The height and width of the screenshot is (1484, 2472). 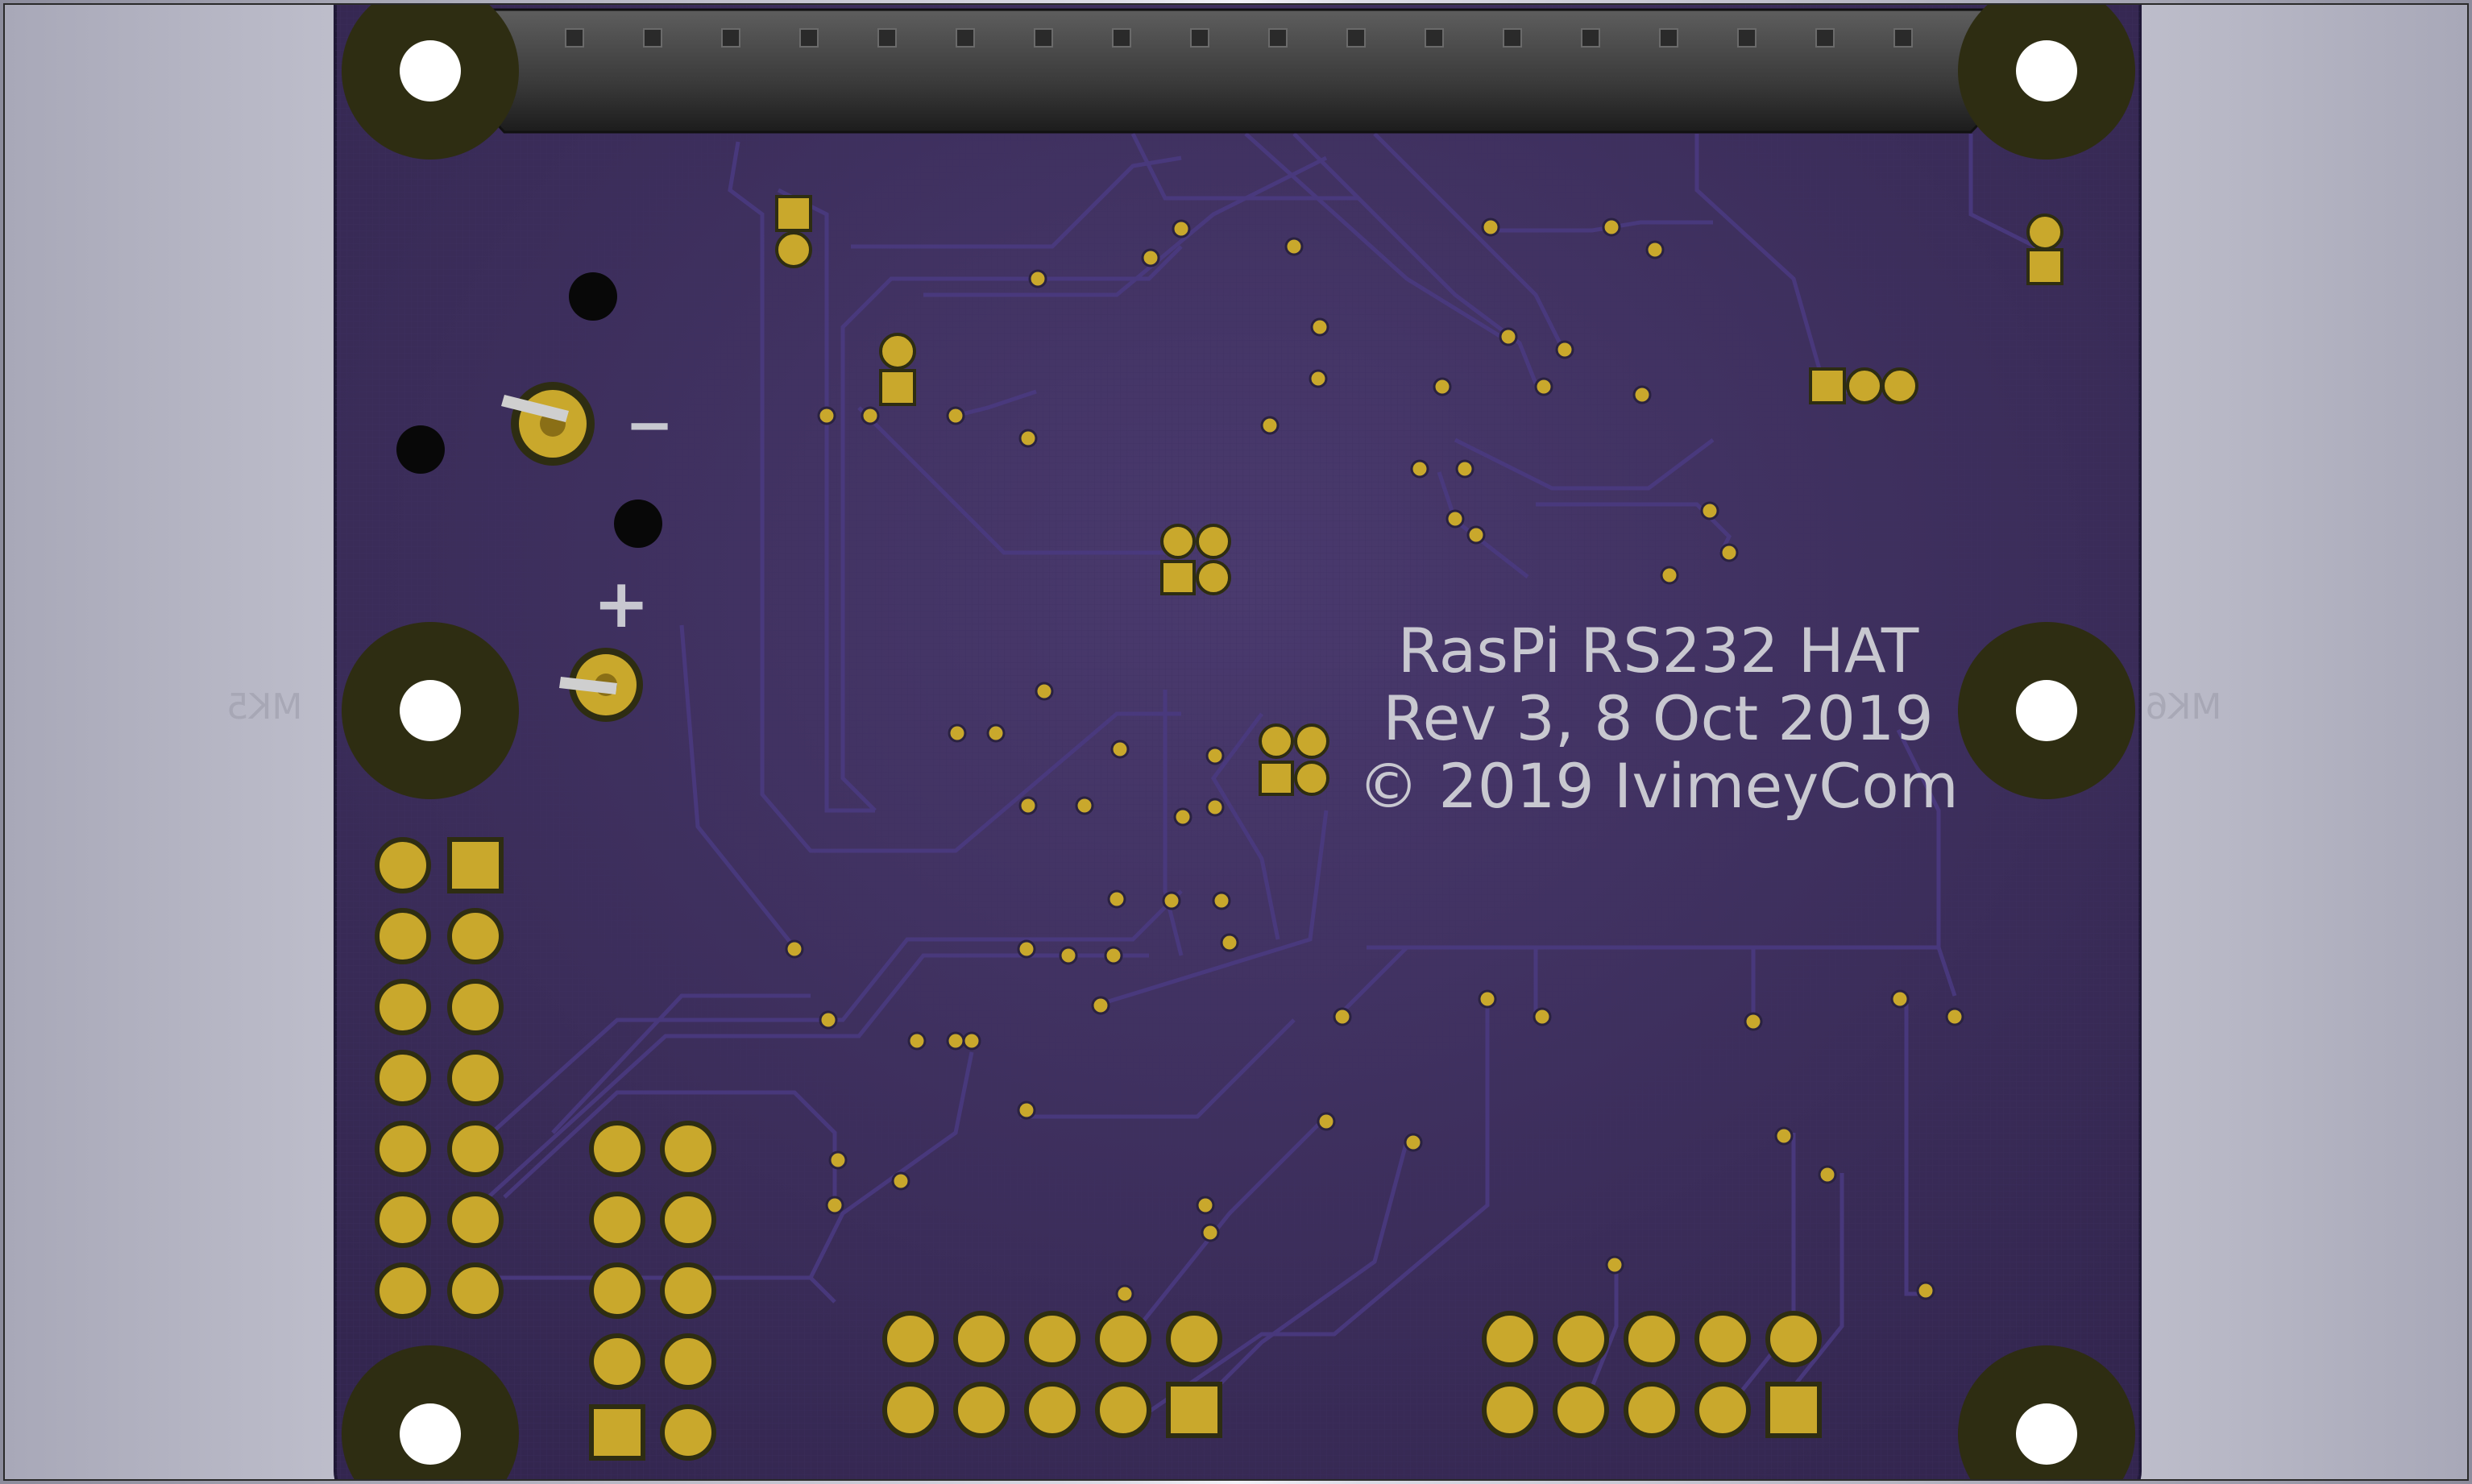 What do you see at coordinates (649, 424) in the screenshot?
I see `silk-minus-sign: −` at bounding box center [649, 424].